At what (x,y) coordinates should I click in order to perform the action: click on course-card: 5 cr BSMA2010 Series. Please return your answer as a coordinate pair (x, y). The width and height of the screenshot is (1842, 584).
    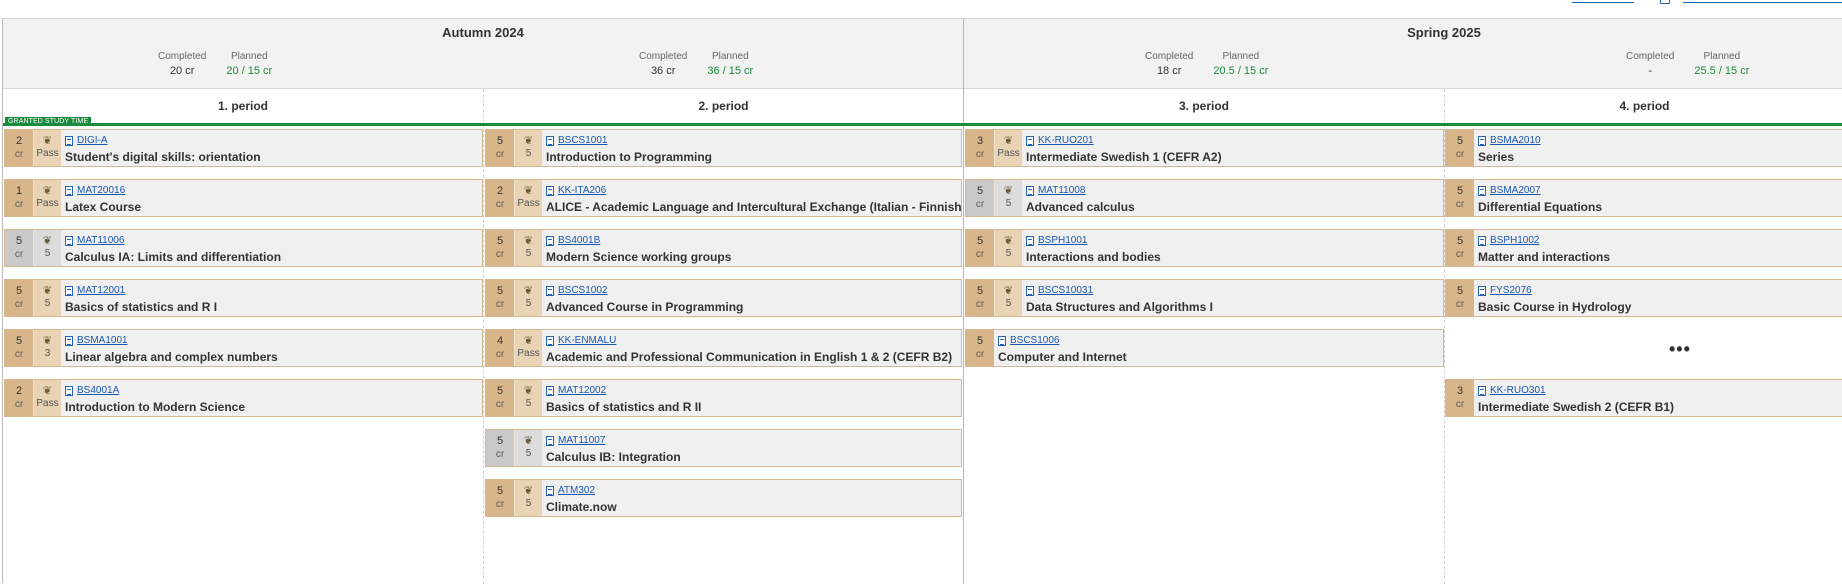
    Looking at the image, I should click on (1643, 148).